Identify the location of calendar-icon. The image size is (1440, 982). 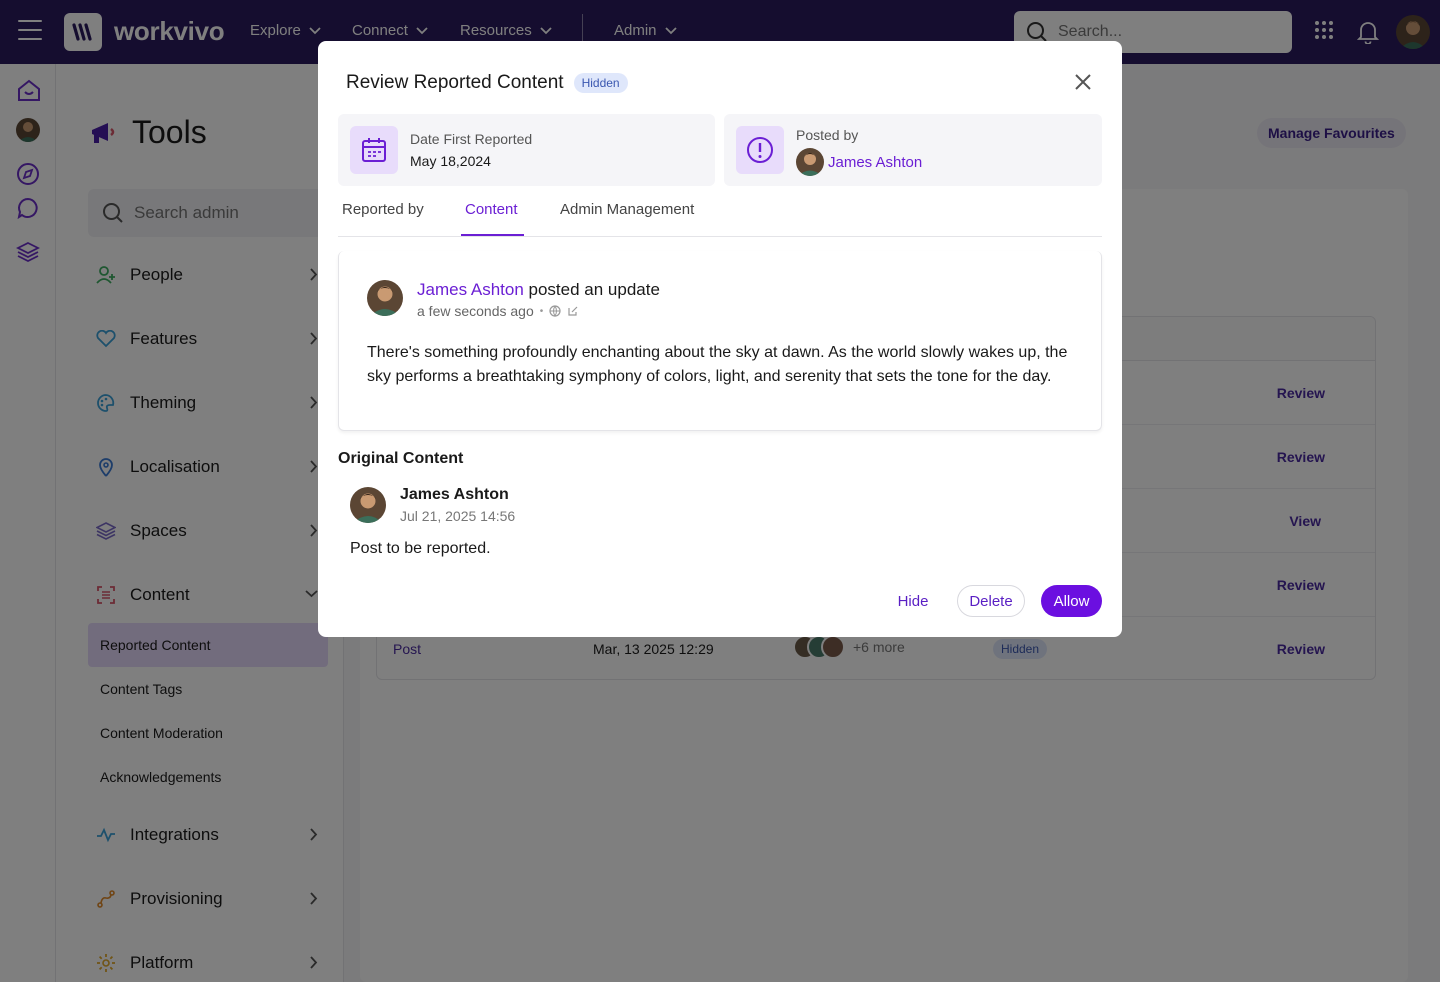
(374, 150).